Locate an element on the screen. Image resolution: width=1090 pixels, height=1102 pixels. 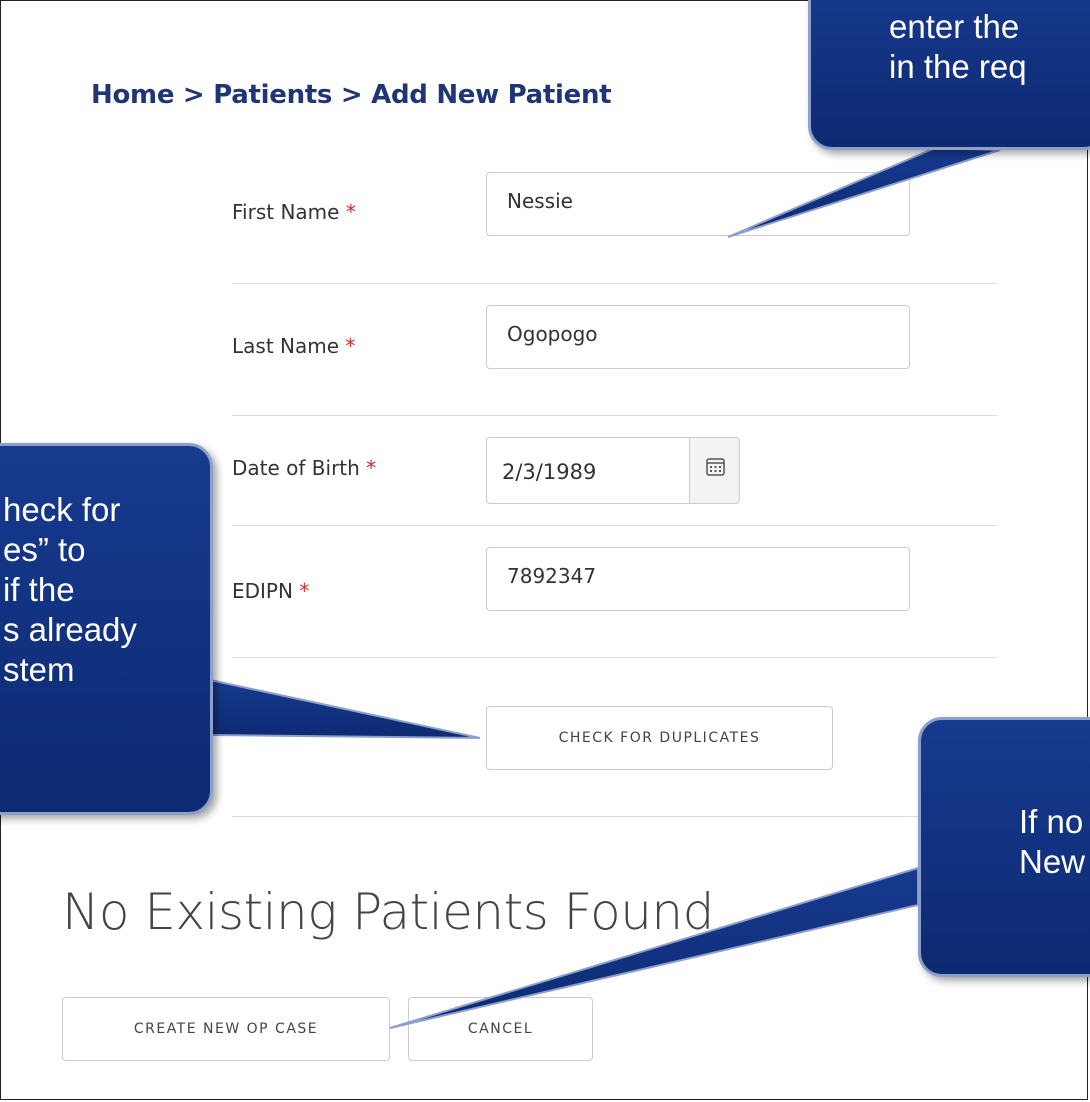
callout-left-line1: heck for is located at coordinates (62, 509).